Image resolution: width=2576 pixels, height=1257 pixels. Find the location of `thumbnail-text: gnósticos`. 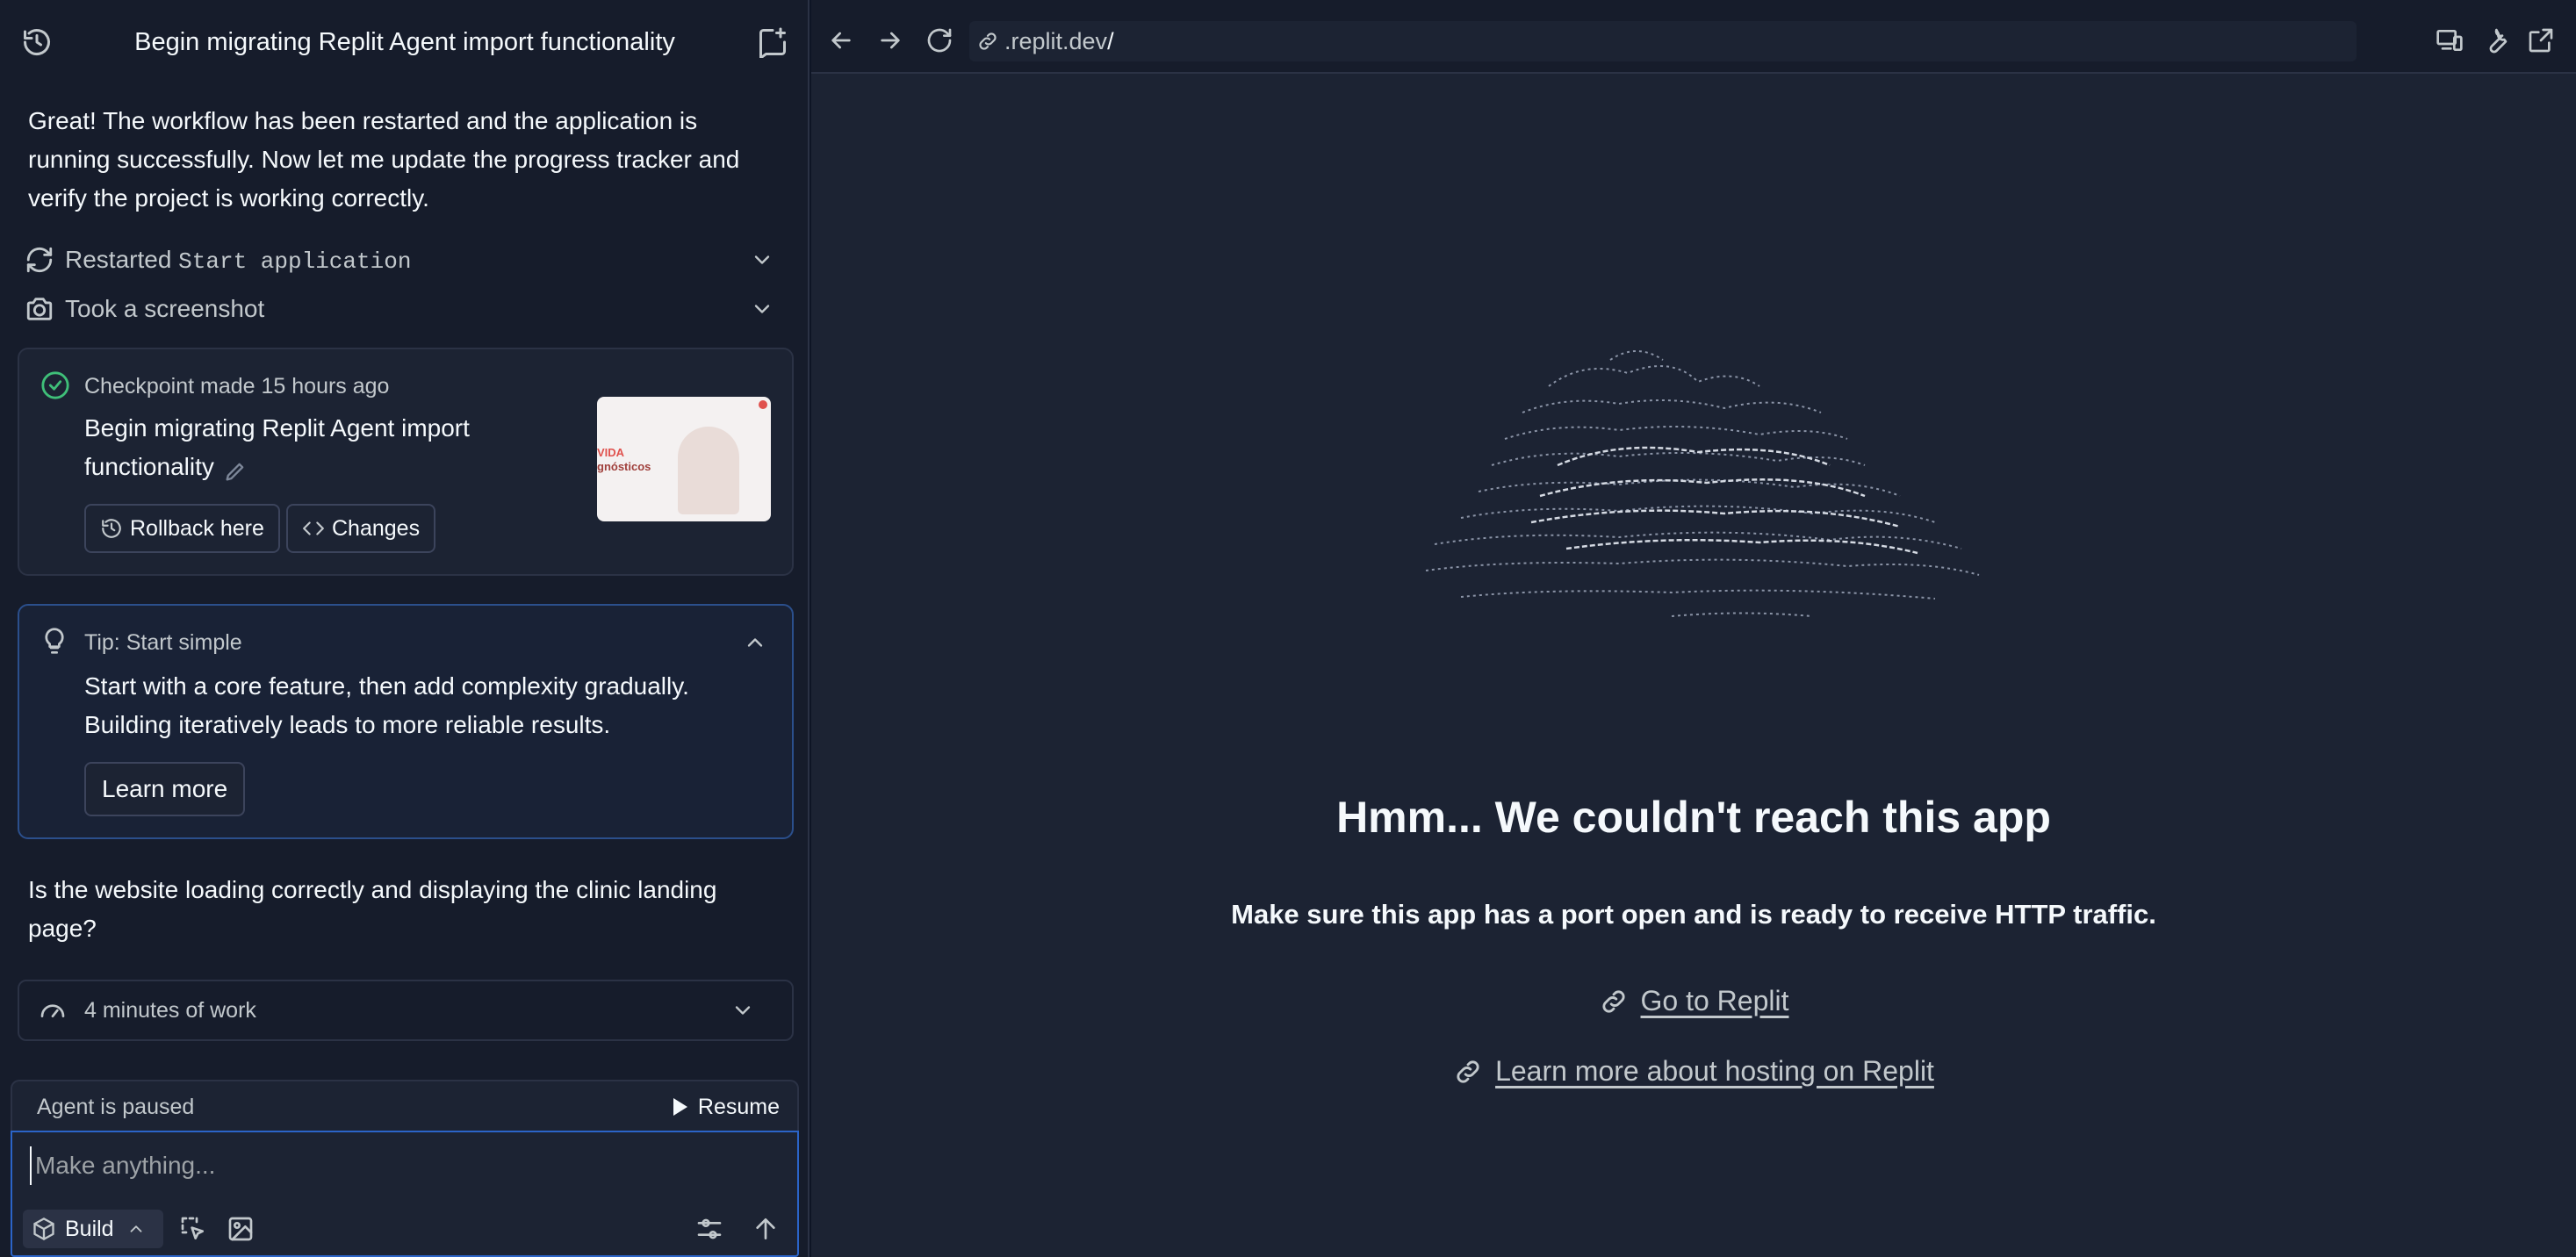

thumbnail-text: gnósticos is located at coordinates (624, 466).